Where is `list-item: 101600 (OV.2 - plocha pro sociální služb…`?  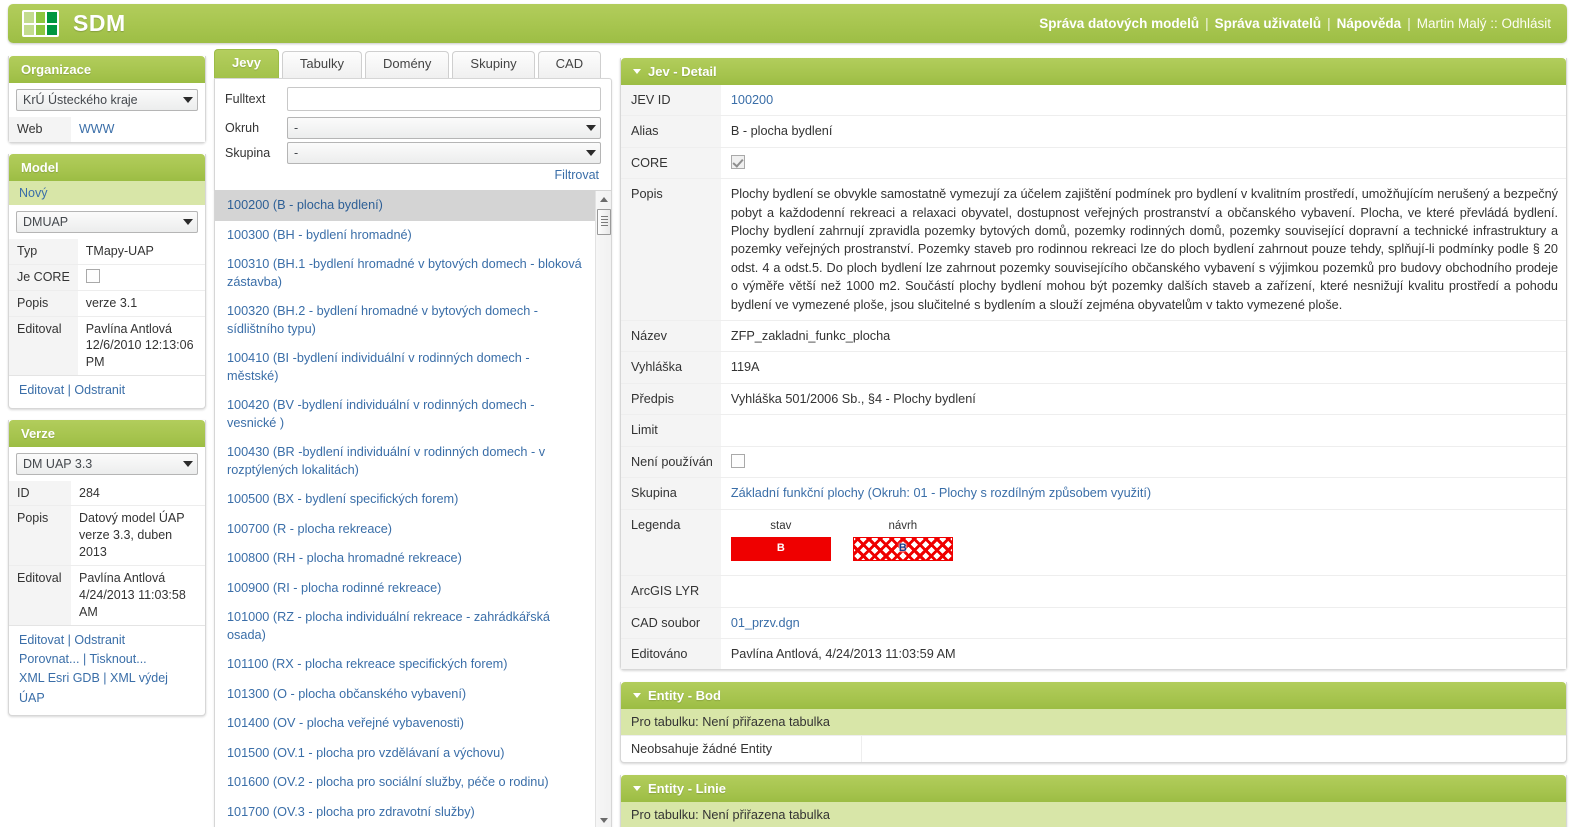
list-item: 101600 (OV.2 - plocha pro sociální služb… is located at coordinates (405, 783).